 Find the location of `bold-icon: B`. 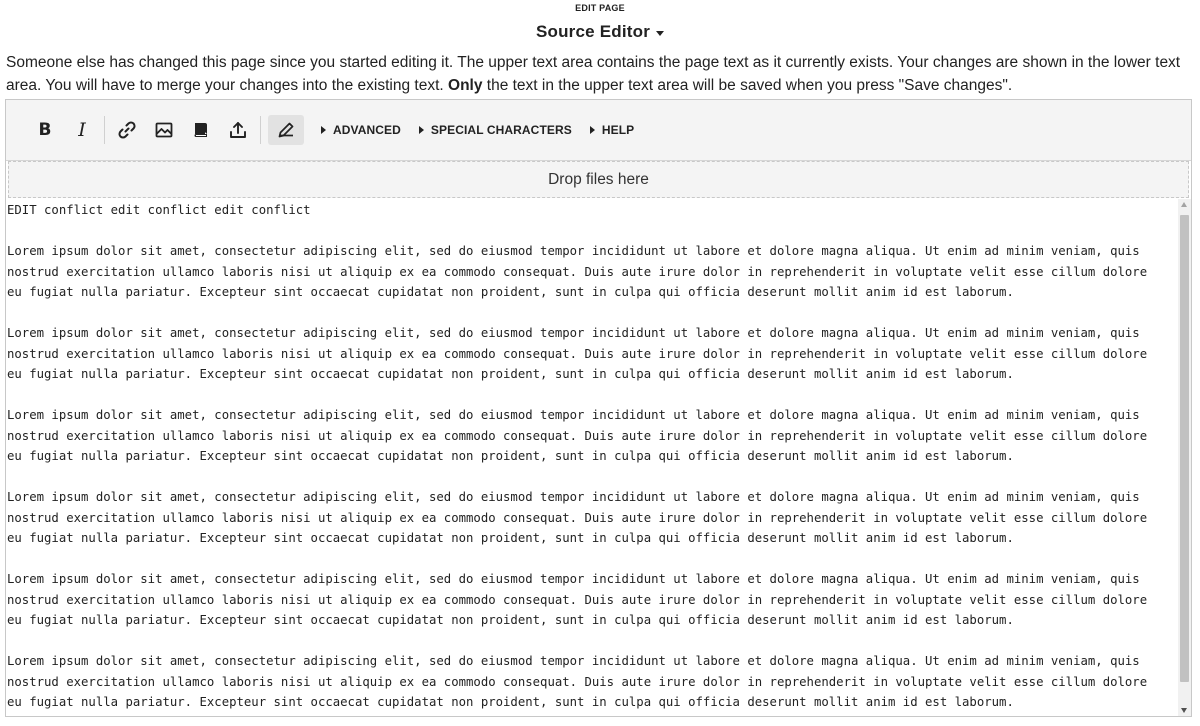

bold-icon: B is located at coordinates (45, 130).